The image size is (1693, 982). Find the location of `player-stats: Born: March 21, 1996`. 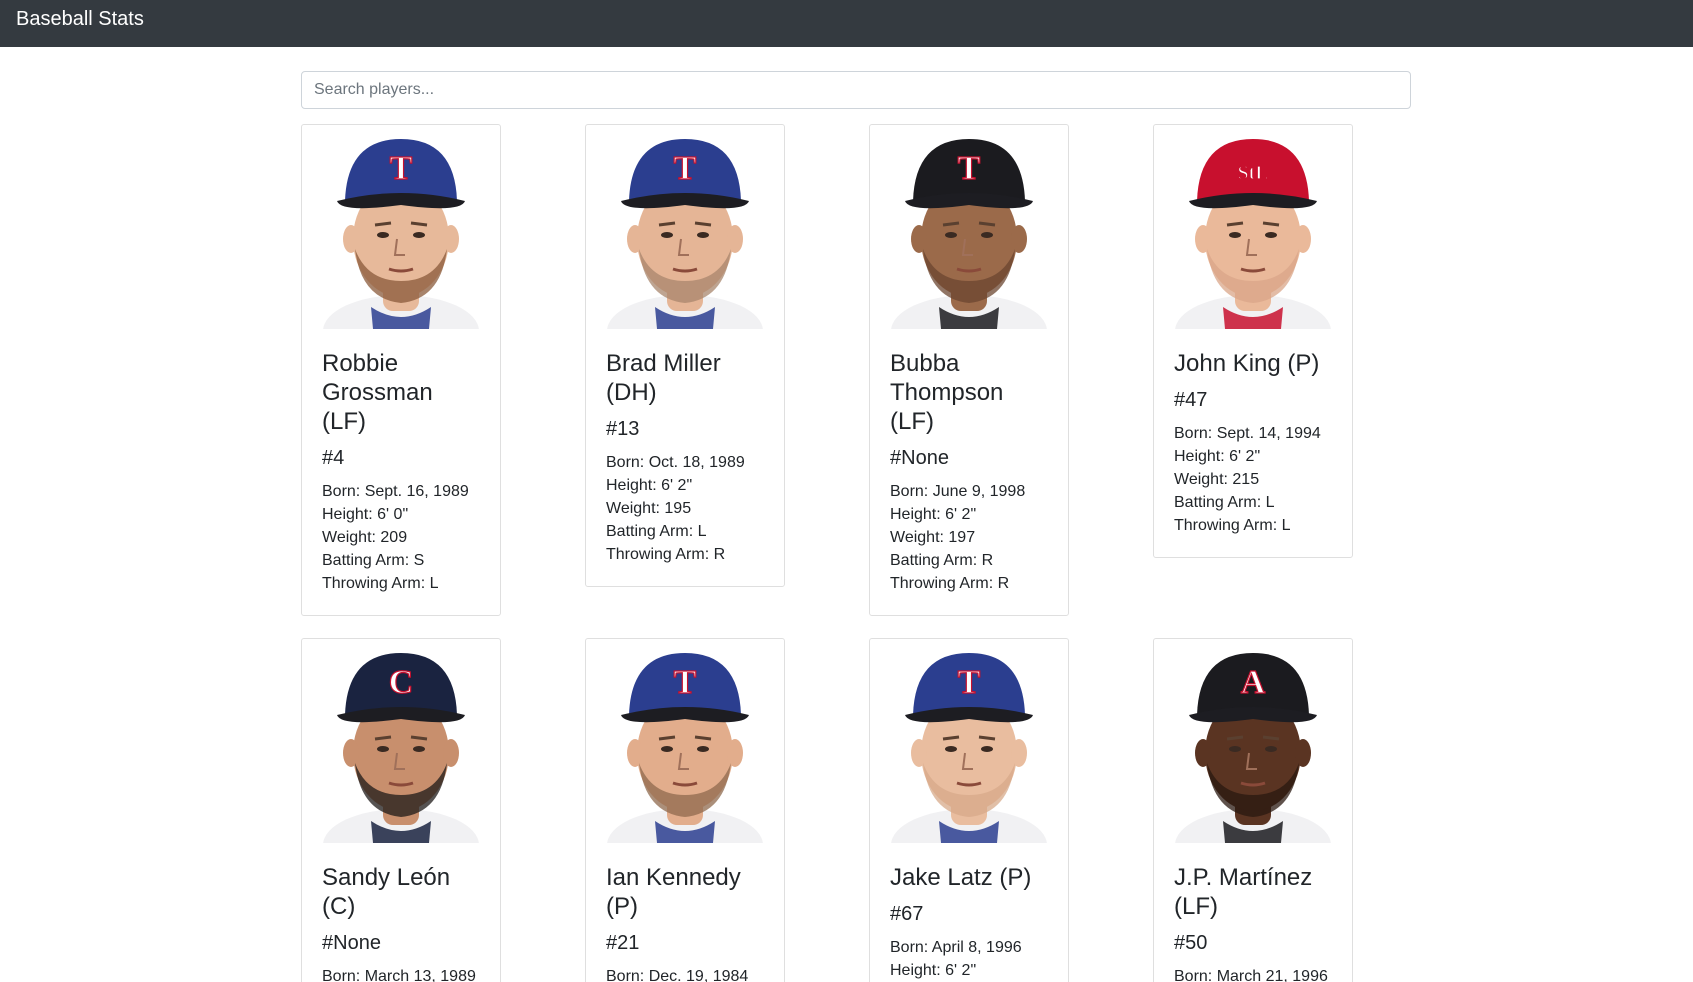

player-stats: Born: March 21, 1996 is located at coordinates (1253, 973).